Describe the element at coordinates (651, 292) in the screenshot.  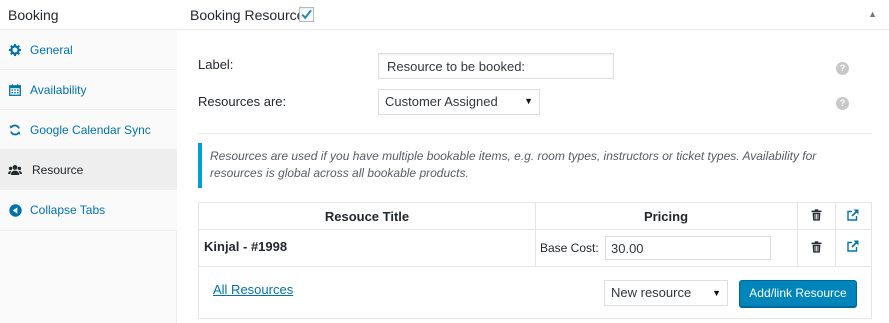
I see `new-resource-value: New resource` at that location.